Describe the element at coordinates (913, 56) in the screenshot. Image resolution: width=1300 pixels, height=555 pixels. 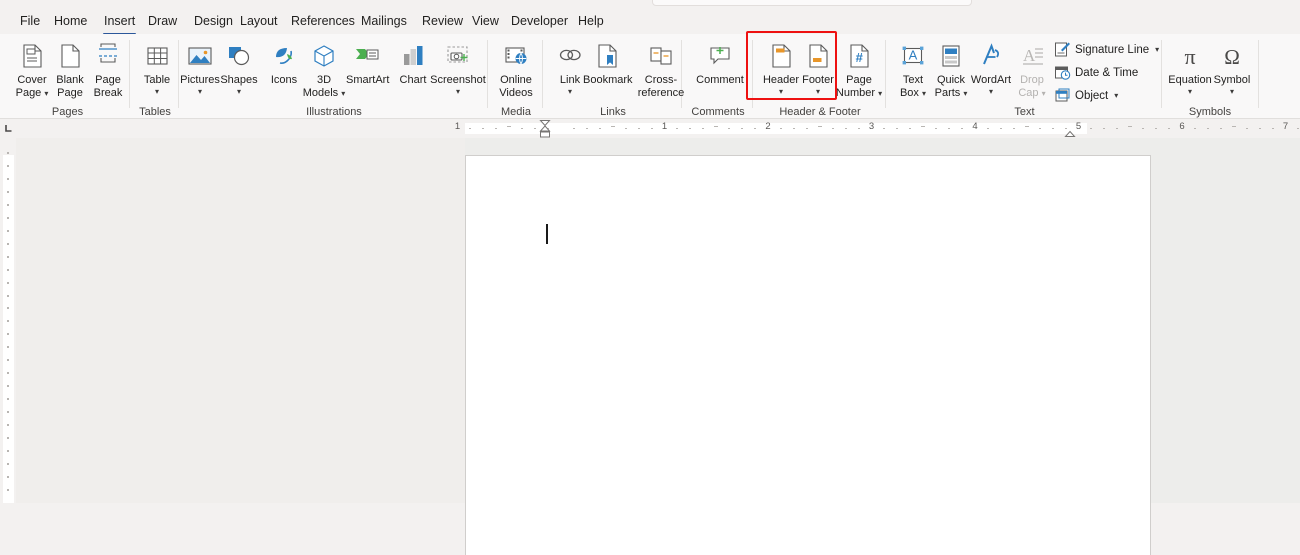
I see `text-box-icon: A` at that location.